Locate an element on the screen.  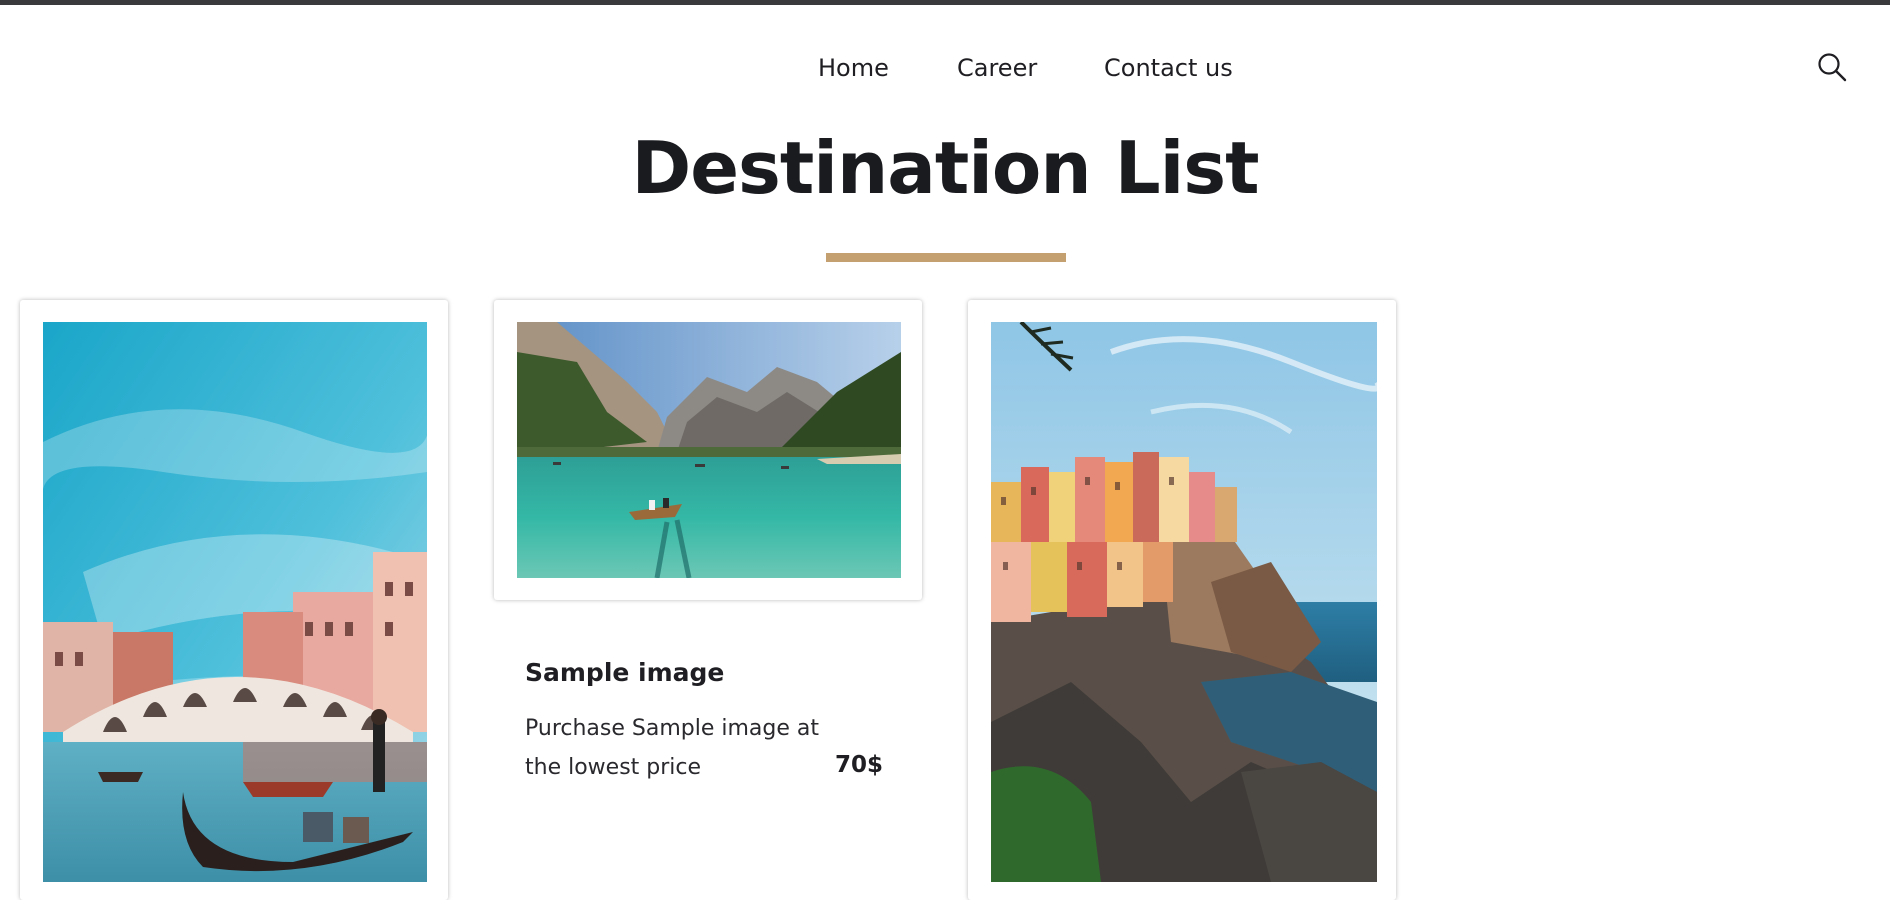
caption-price: 70$ is located at coordinates (859, 765).